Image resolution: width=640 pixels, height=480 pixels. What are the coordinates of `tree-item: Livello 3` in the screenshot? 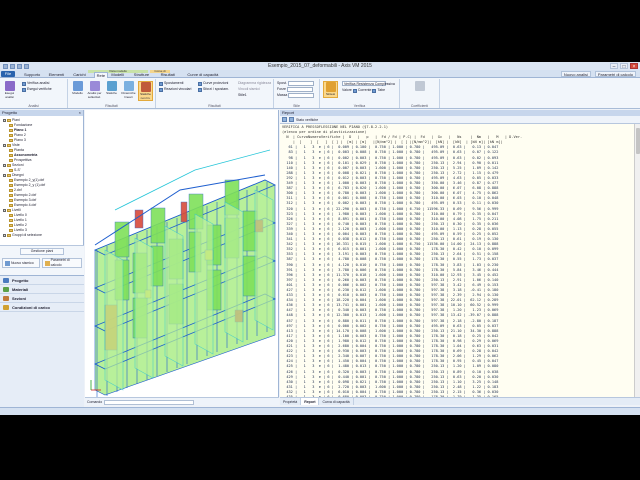 It's located at (18, 230).